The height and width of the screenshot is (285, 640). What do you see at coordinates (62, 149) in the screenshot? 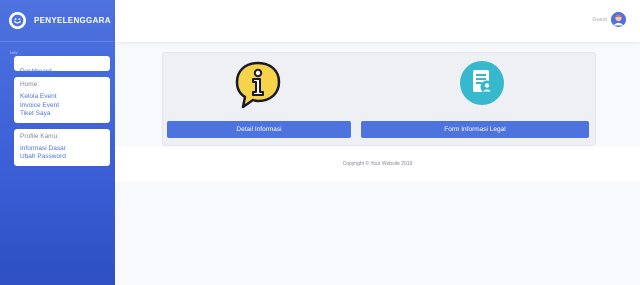
I see `sidebar-item-informasi-dasar: Informasi Dasar` at bounding box center [62, 149].